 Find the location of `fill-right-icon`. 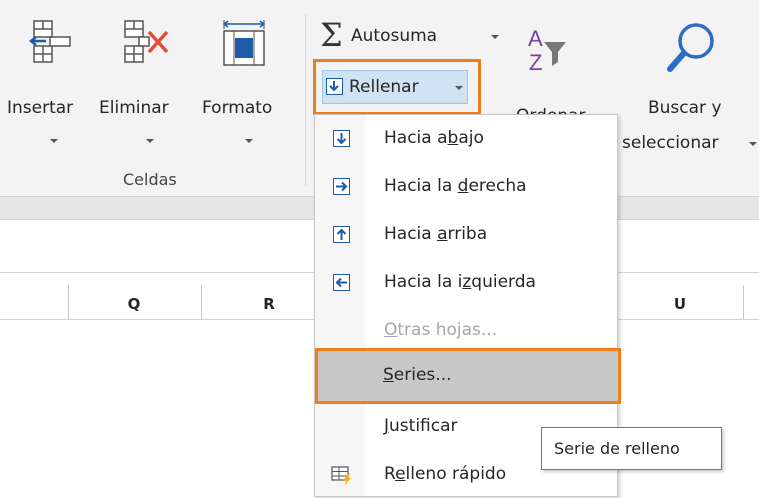

fill-right-icon is located at coordinates (341, 186).